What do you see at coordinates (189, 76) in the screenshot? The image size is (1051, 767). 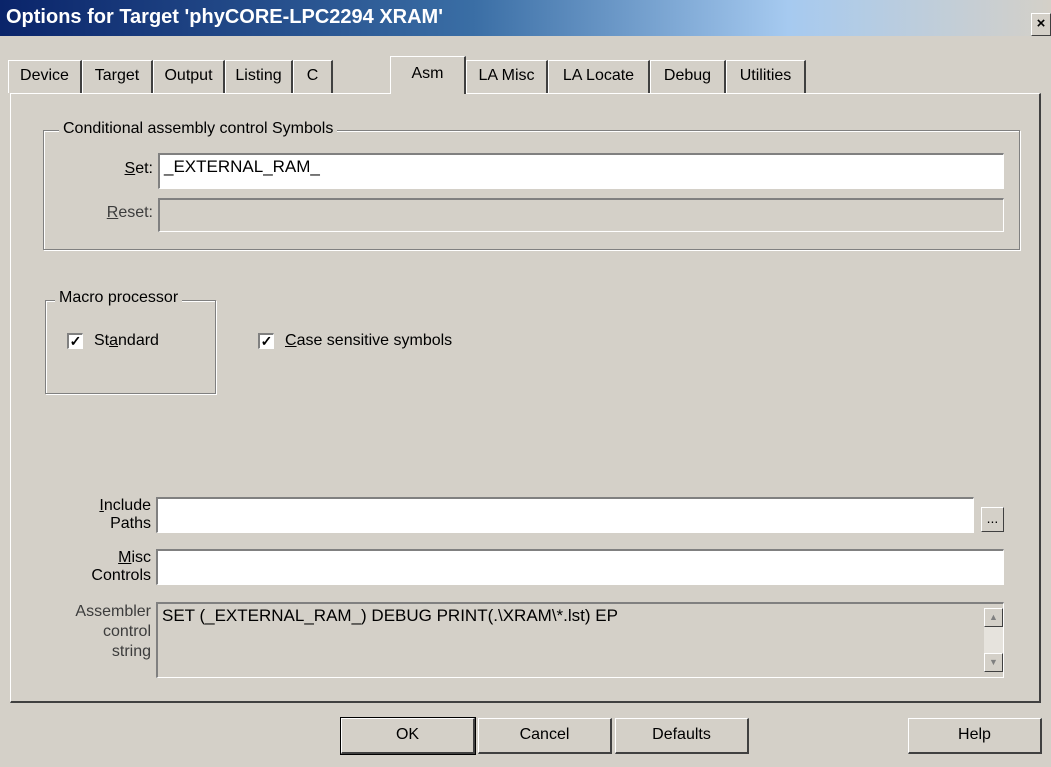 I see `tab-output: Output` at bounding box center [189, 76].